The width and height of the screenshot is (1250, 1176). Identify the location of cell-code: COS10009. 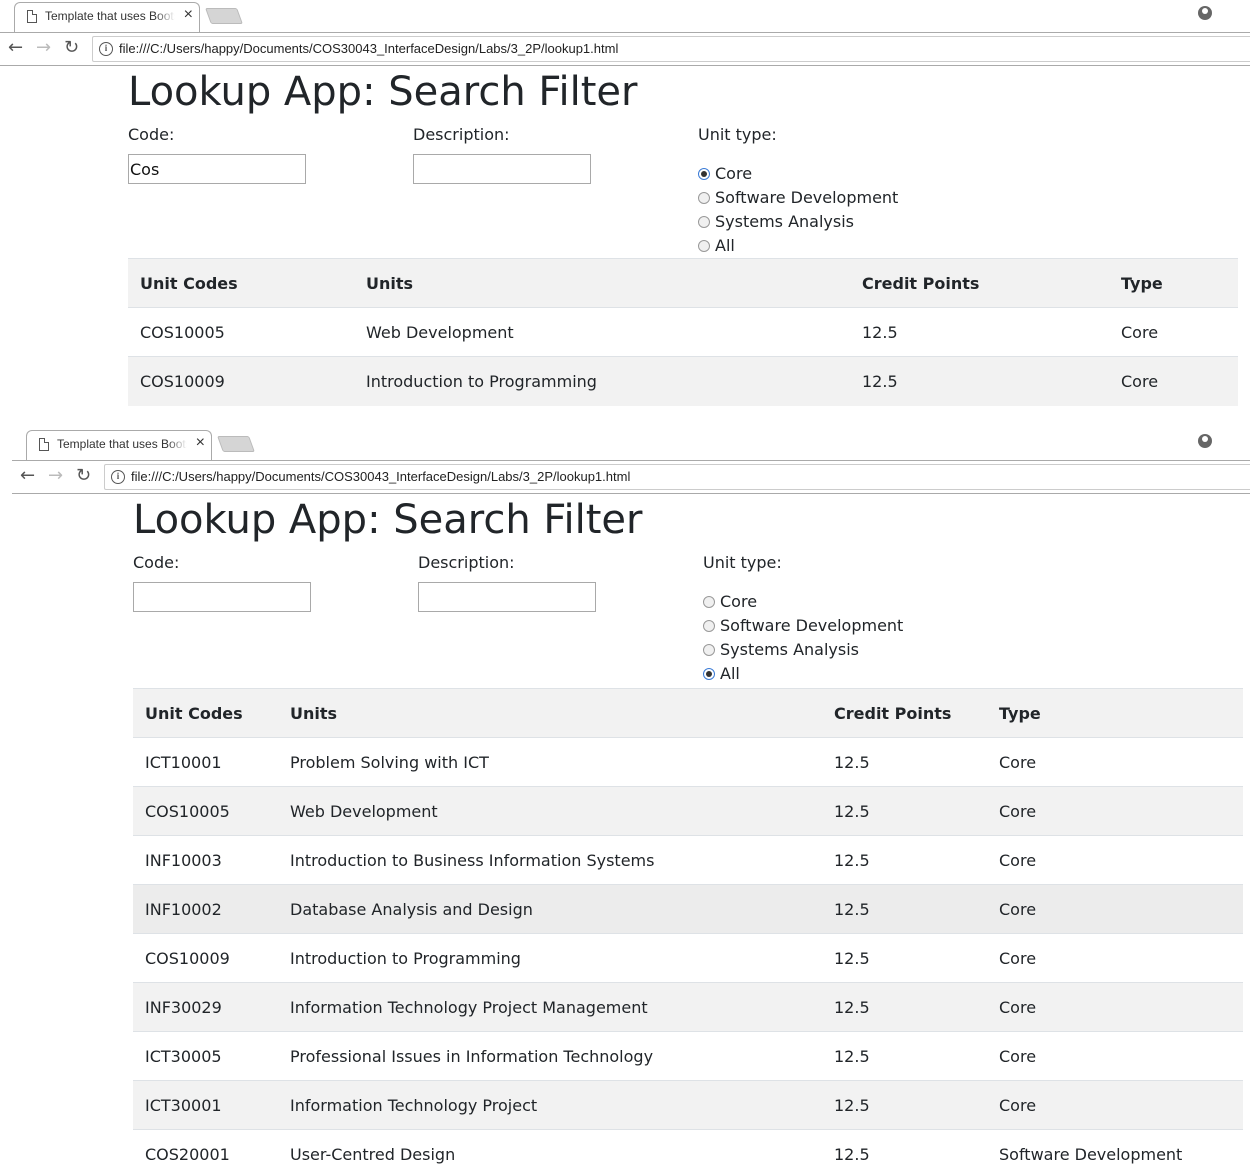
(205, 958).